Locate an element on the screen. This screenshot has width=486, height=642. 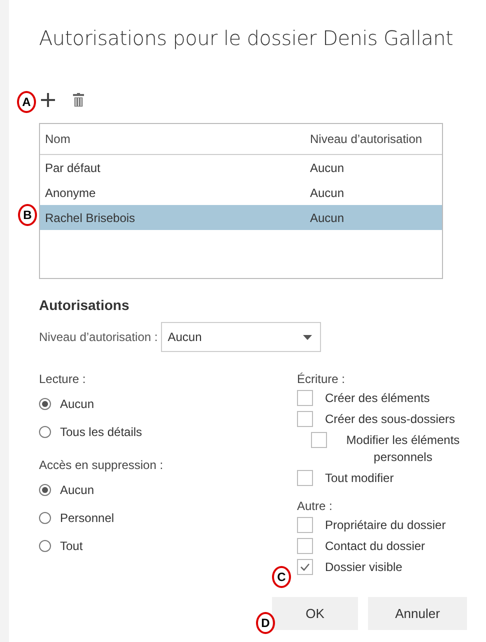
check-icon is located at coordinates (305, 567).